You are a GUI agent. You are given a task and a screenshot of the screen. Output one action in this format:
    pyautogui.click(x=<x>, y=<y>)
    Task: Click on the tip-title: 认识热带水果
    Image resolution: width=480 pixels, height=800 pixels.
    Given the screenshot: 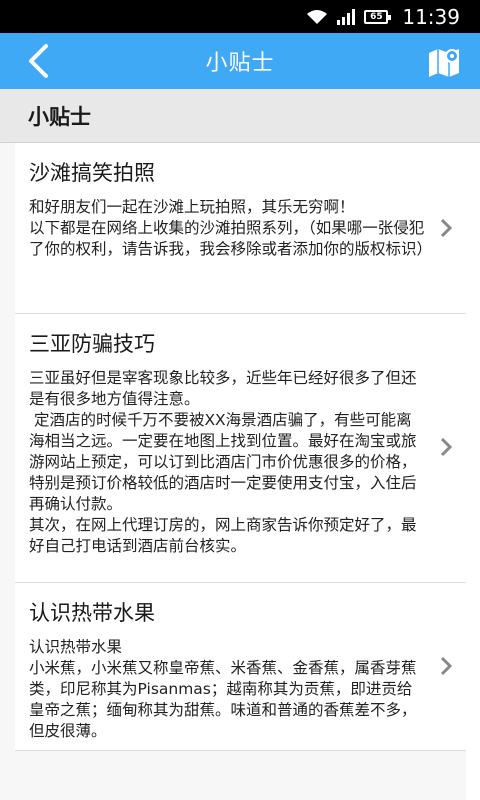 What is the action you would take?
    pyautogui.click(x=92, y=613)
    